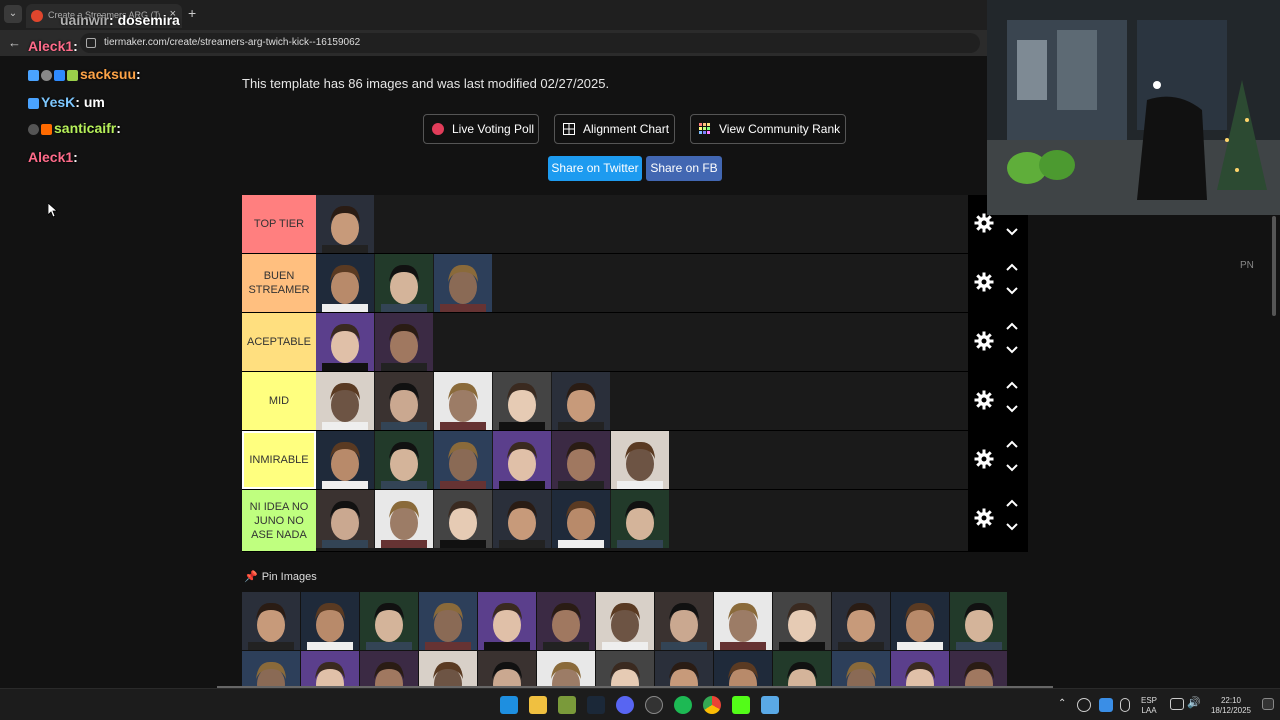 The height and width of the screenshot is (720, 1280). What do you see at coordinates (741, 705) in the screenshot?
I see `kick-icon` at bounding box center [741, 705].